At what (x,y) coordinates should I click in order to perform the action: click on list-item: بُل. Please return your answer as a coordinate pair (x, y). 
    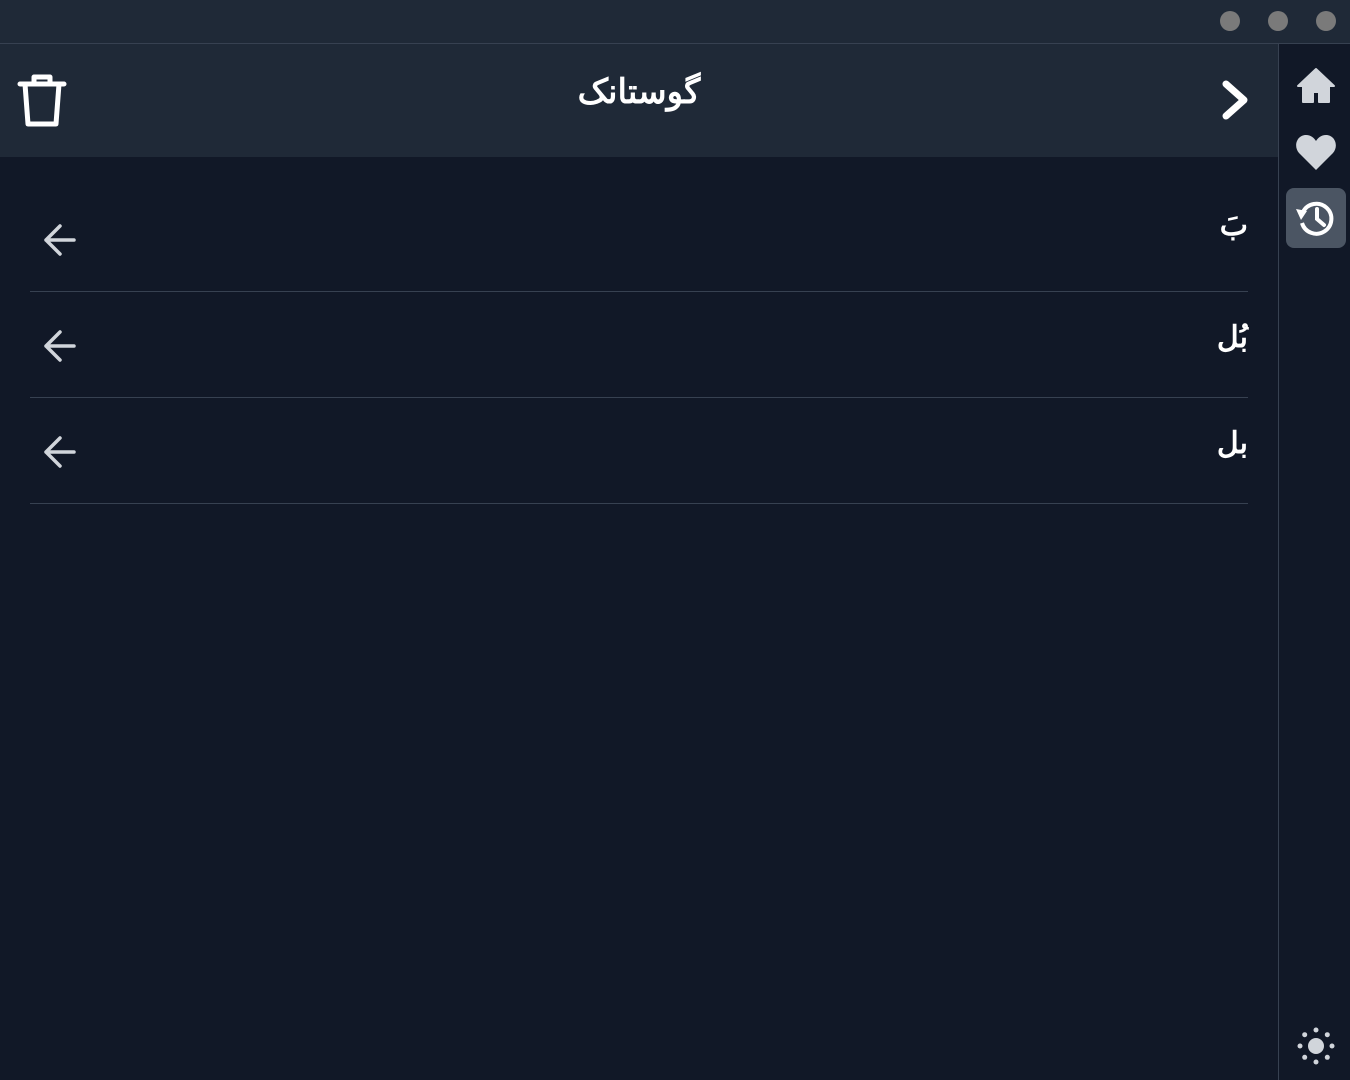
    Looking at the image, I should click on (639, 345).